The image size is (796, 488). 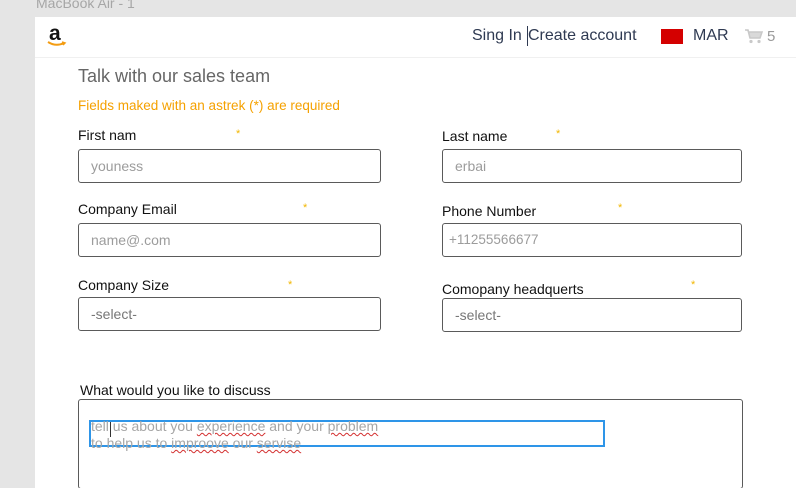 What do you see at coordinates (175, 390) in the screenshot?
I see `discuss-label: What would you like to discuss` at bounding box center [175, 390].